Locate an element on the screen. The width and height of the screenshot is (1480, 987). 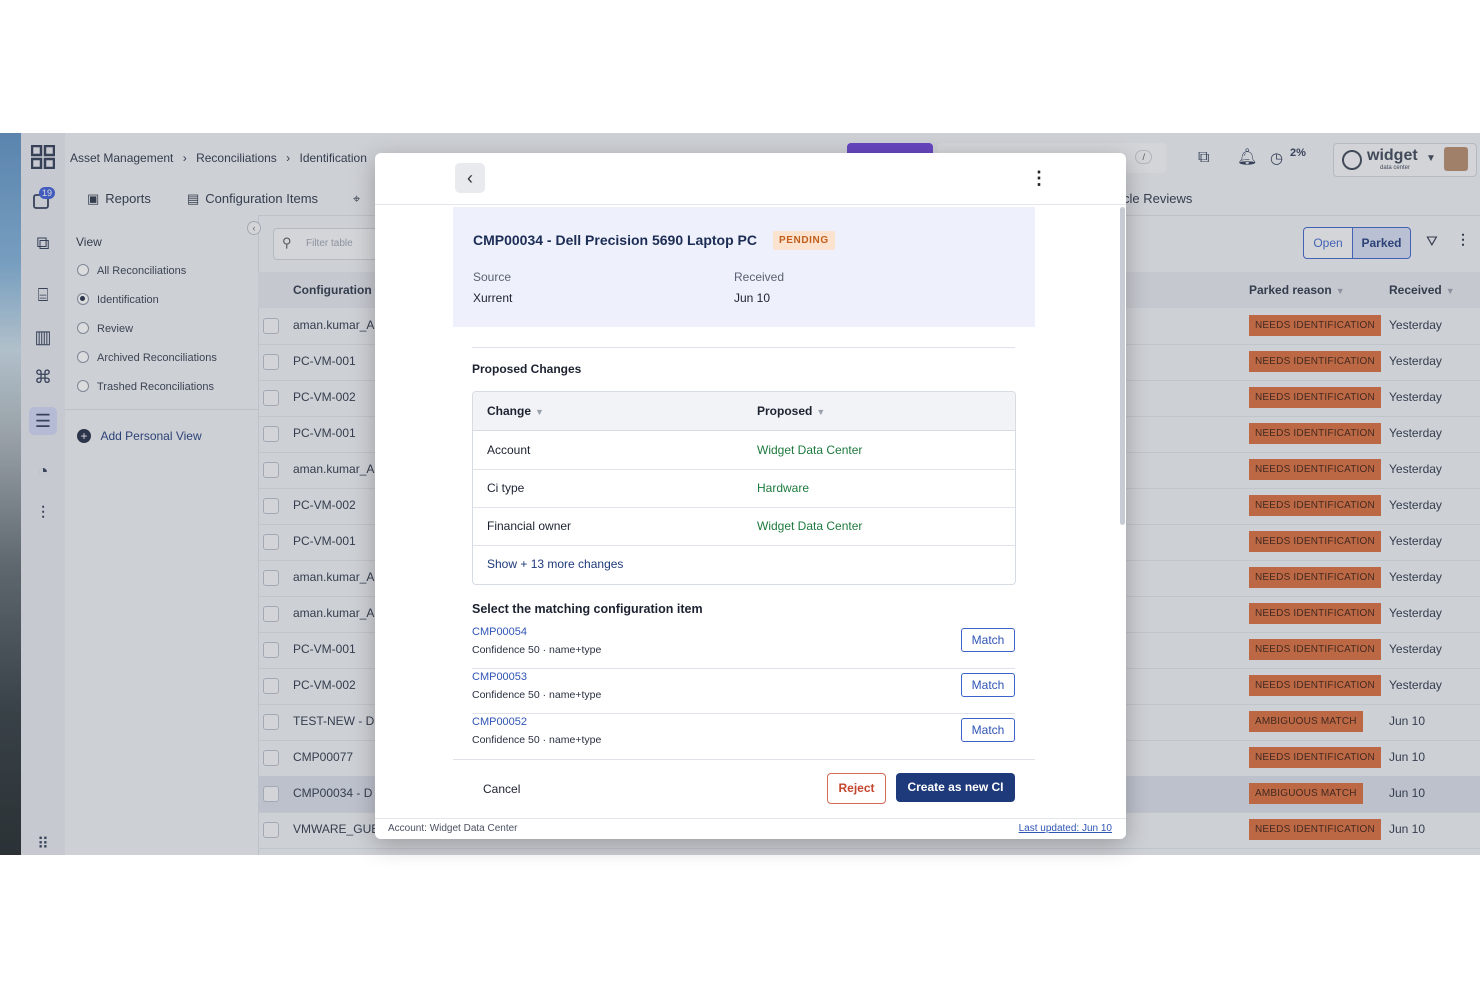
back-button: ‹ is located at coordinates (470, 178).